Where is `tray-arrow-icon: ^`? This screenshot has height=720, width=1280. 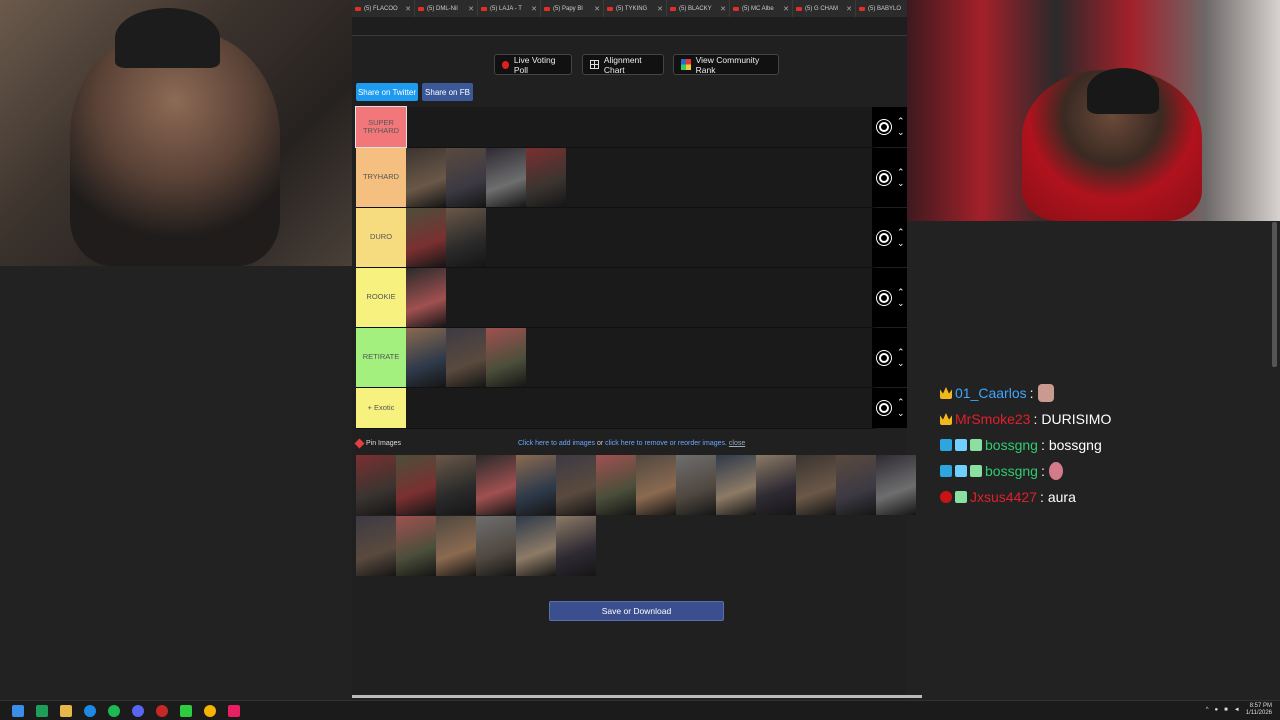 tray-arrow-icon: ^ is located at coordinates (1207, 710).